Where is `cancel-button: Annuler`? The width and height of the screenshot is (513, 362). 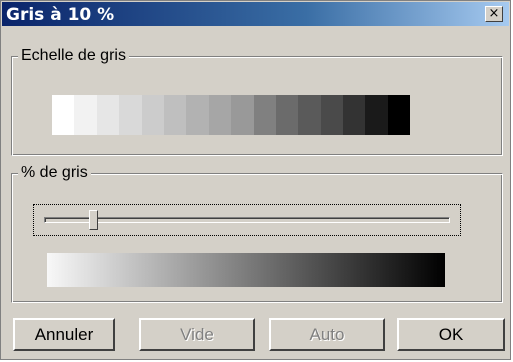
cancel-button: Annuler is located at coordinates (64, 334).